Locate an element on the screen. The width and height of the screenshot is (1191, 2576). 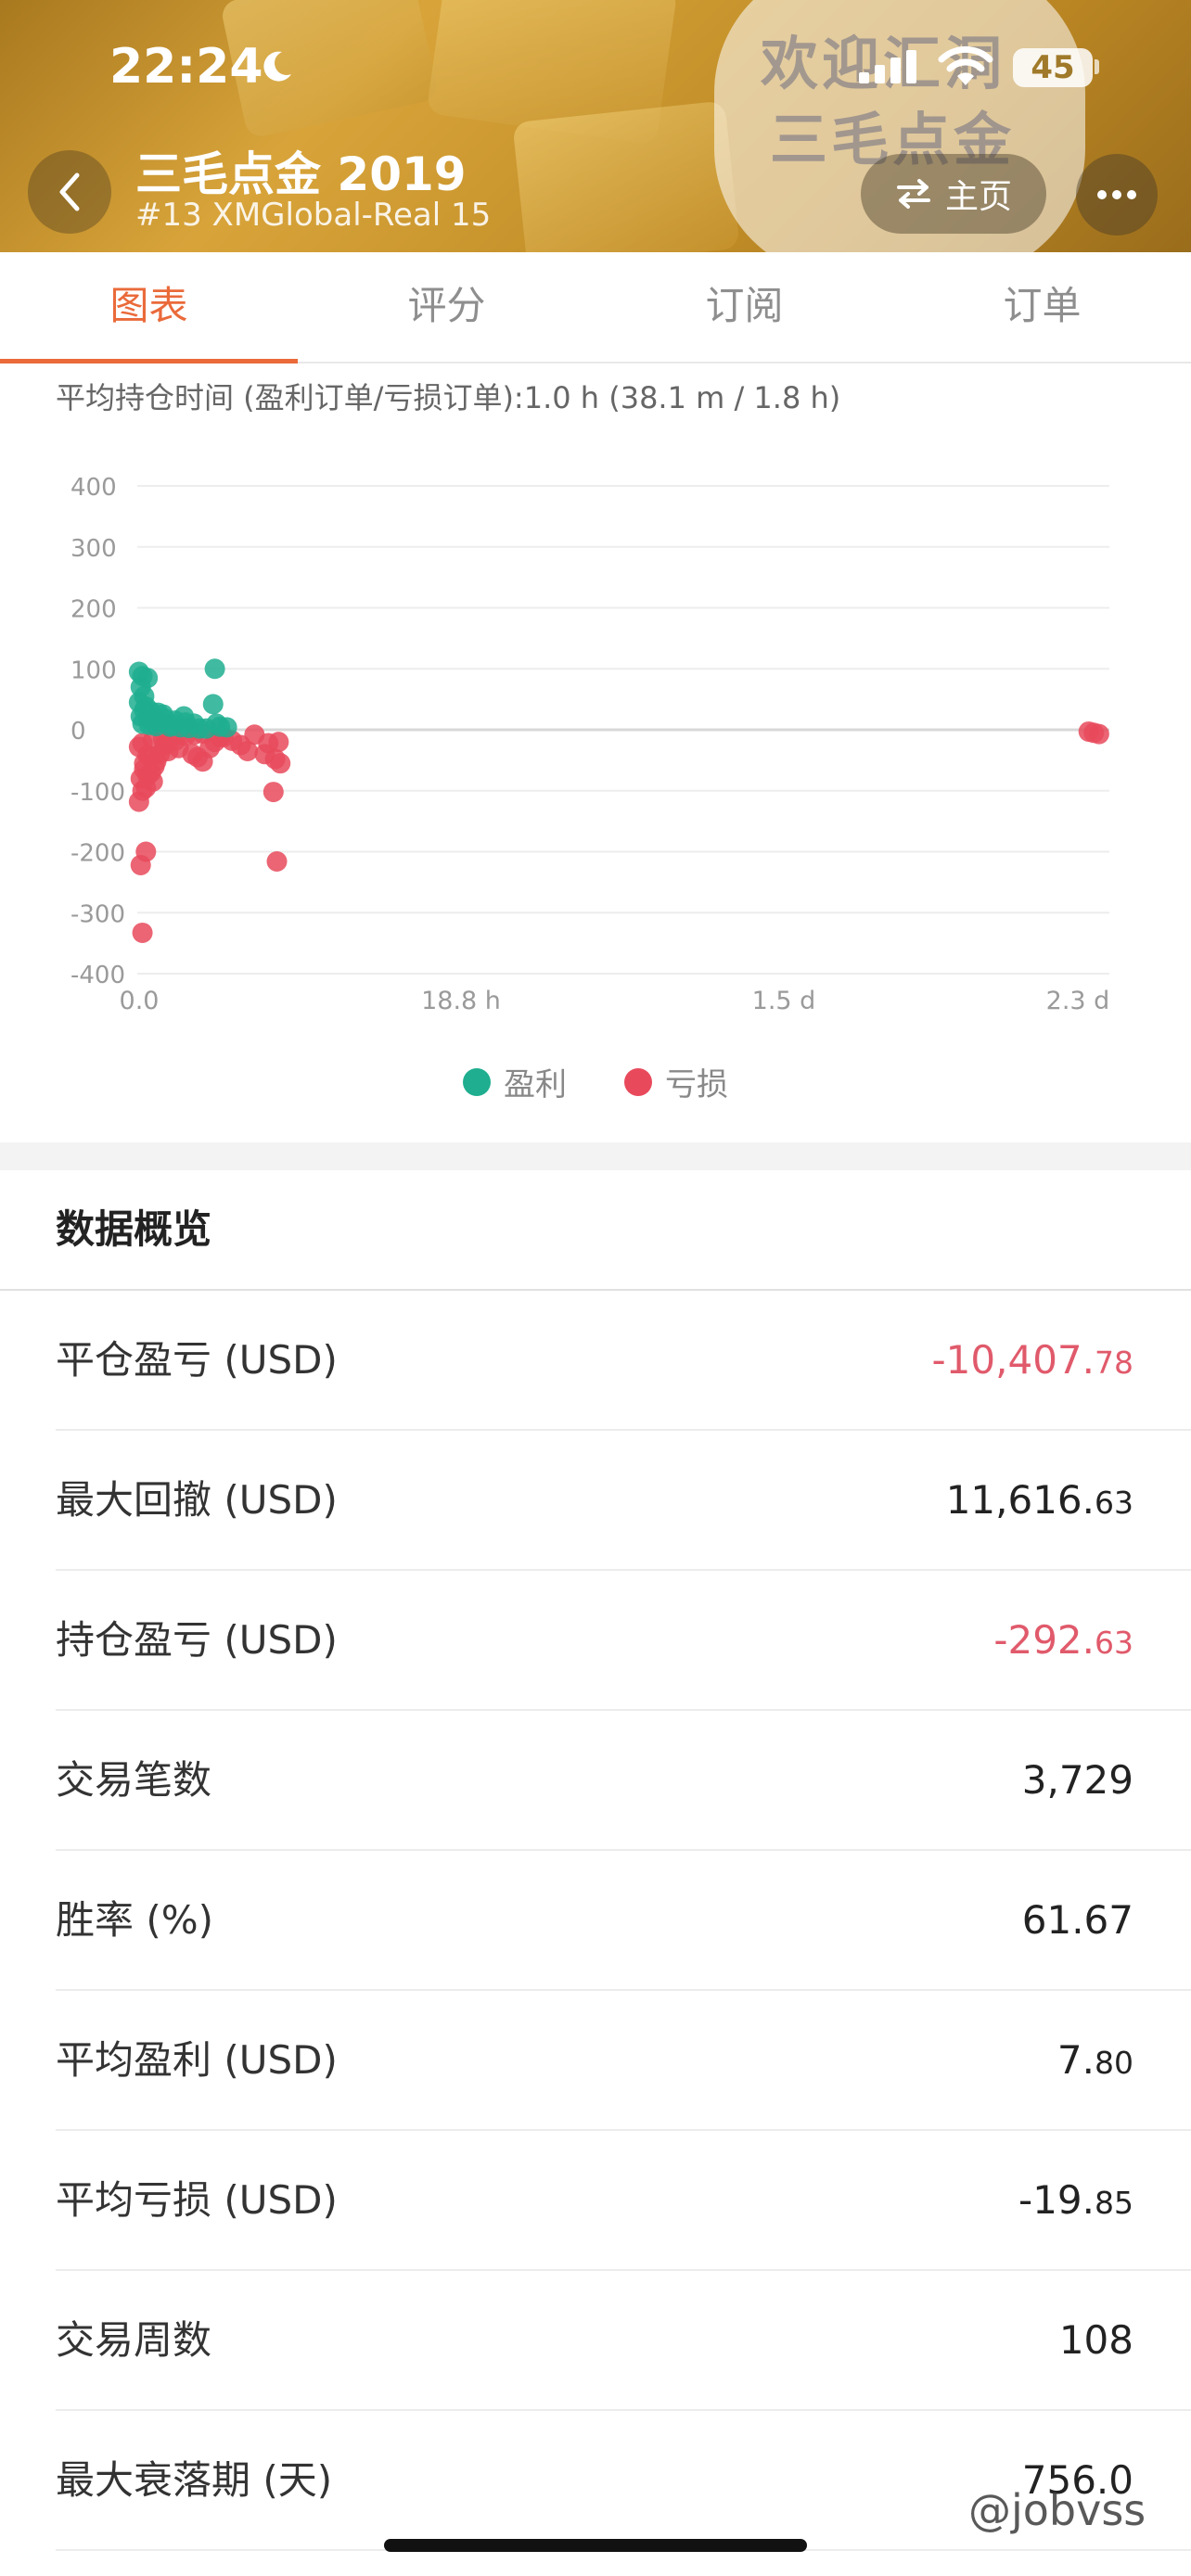
section-divider is located at coordinates (595, 1156).